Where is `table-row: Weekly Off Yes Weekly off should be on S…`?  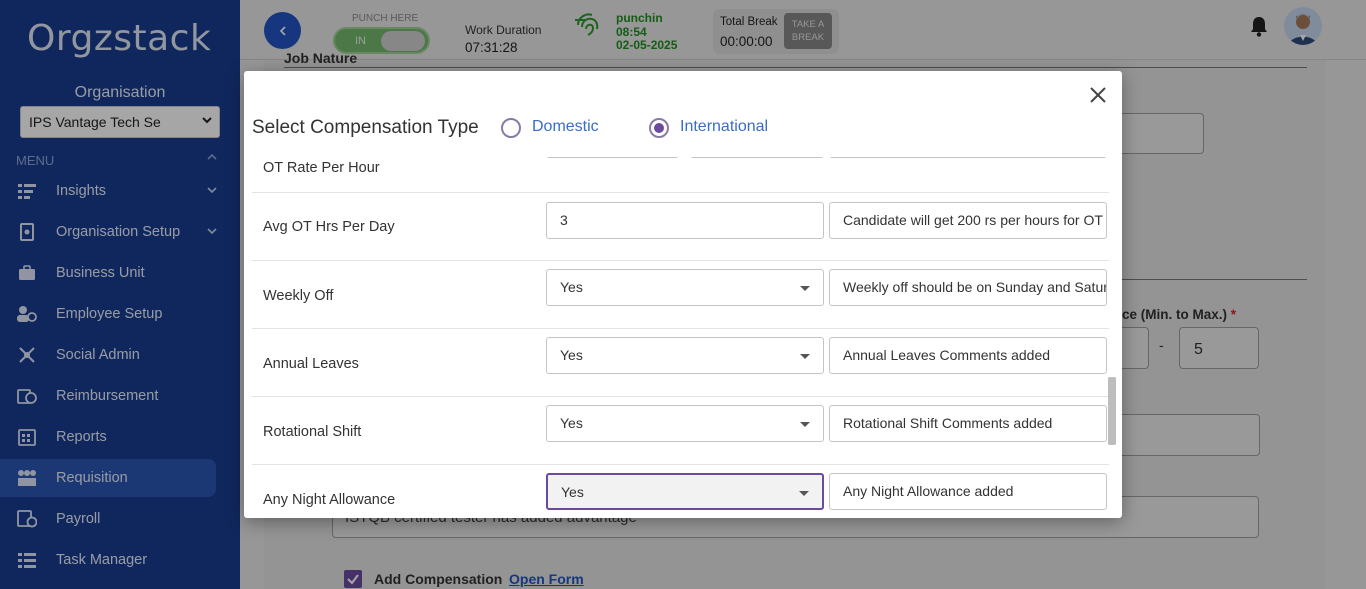 table-row: Weekly Off Yes Weekly off should be on S… is located at coordinates (680, 295).